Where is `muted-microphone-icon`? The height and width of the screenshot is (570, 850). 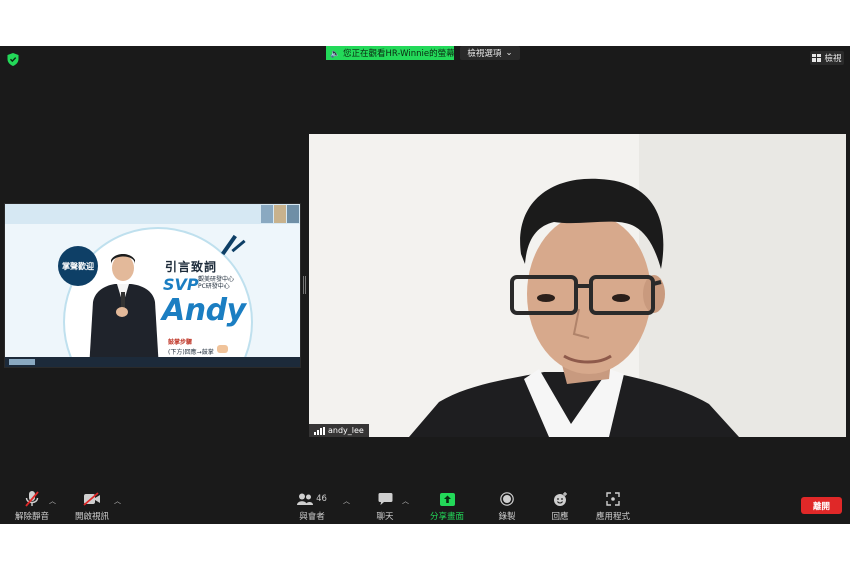
muted-microphone-icon is located at coordinates (32, 499).